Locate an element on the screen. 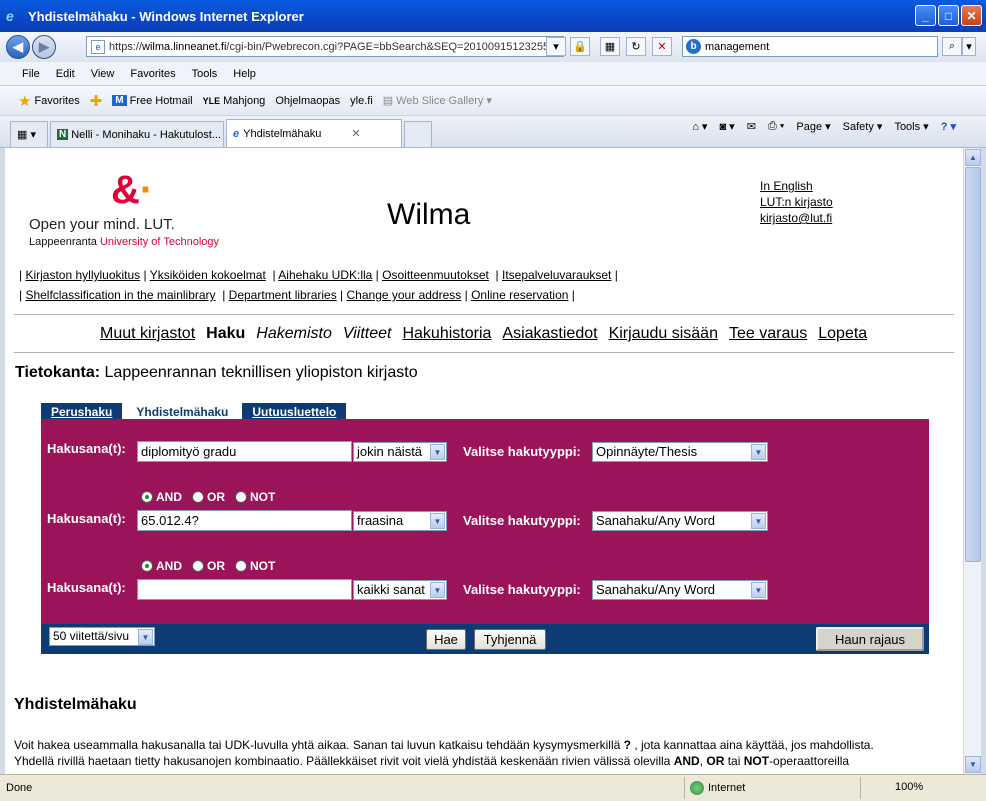 The height and width of the screenshot is (801, 986). safety-menu: Safety ▾ is located at coordinates (863, 126).